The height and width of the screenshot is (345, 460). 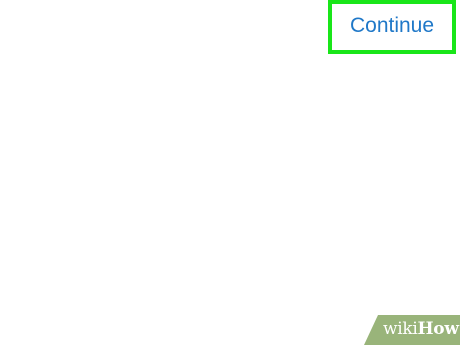 I want to click on wikihow-watermark: wikiHow, so click(x=412, y=330).